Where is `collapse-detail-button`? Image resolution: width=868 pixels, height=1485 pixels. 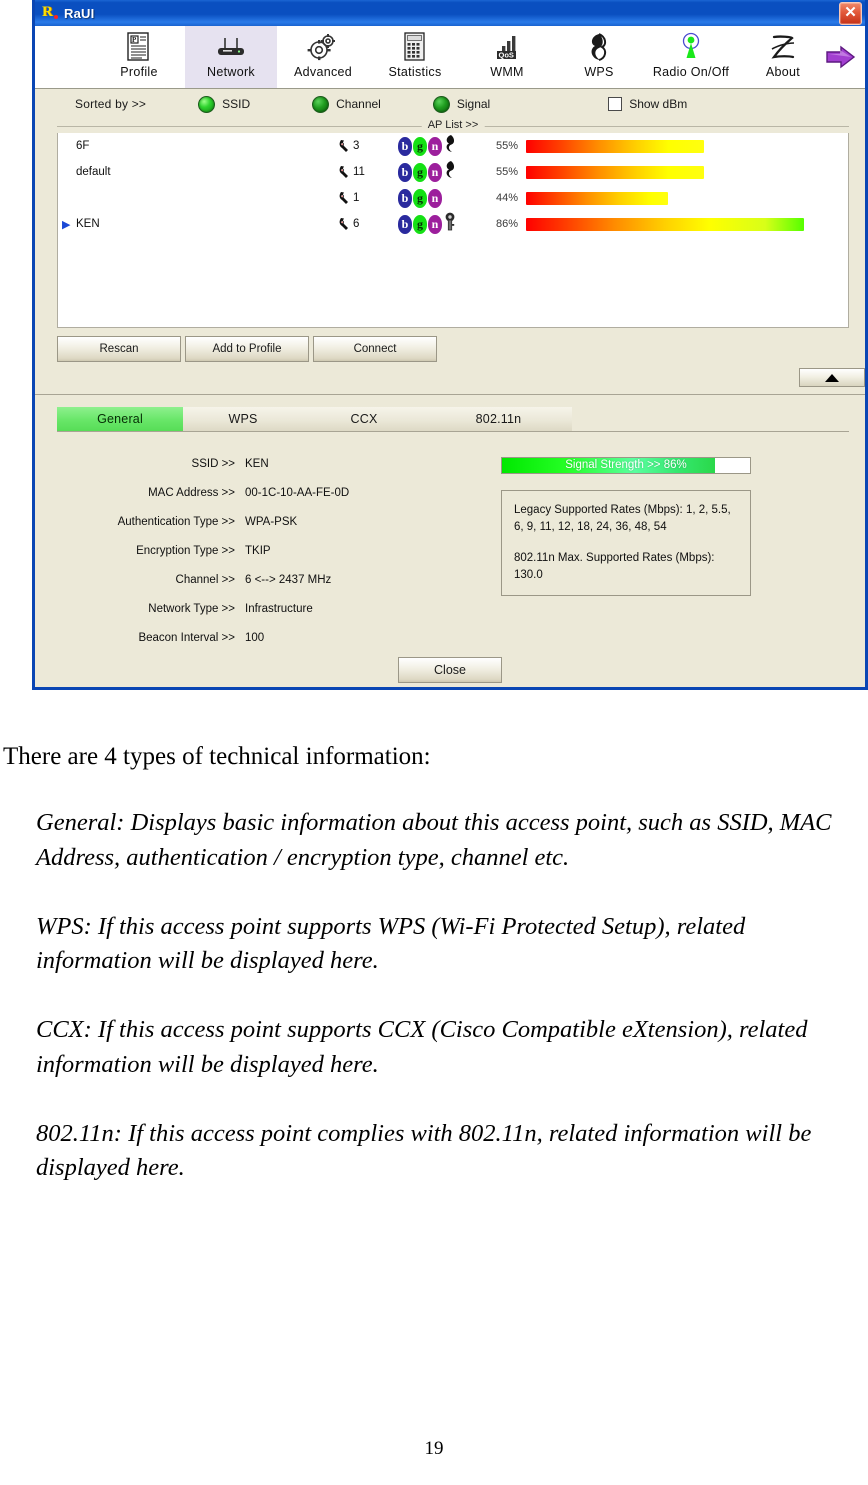
collapse-detail-button is located at coordinates (832, 377).